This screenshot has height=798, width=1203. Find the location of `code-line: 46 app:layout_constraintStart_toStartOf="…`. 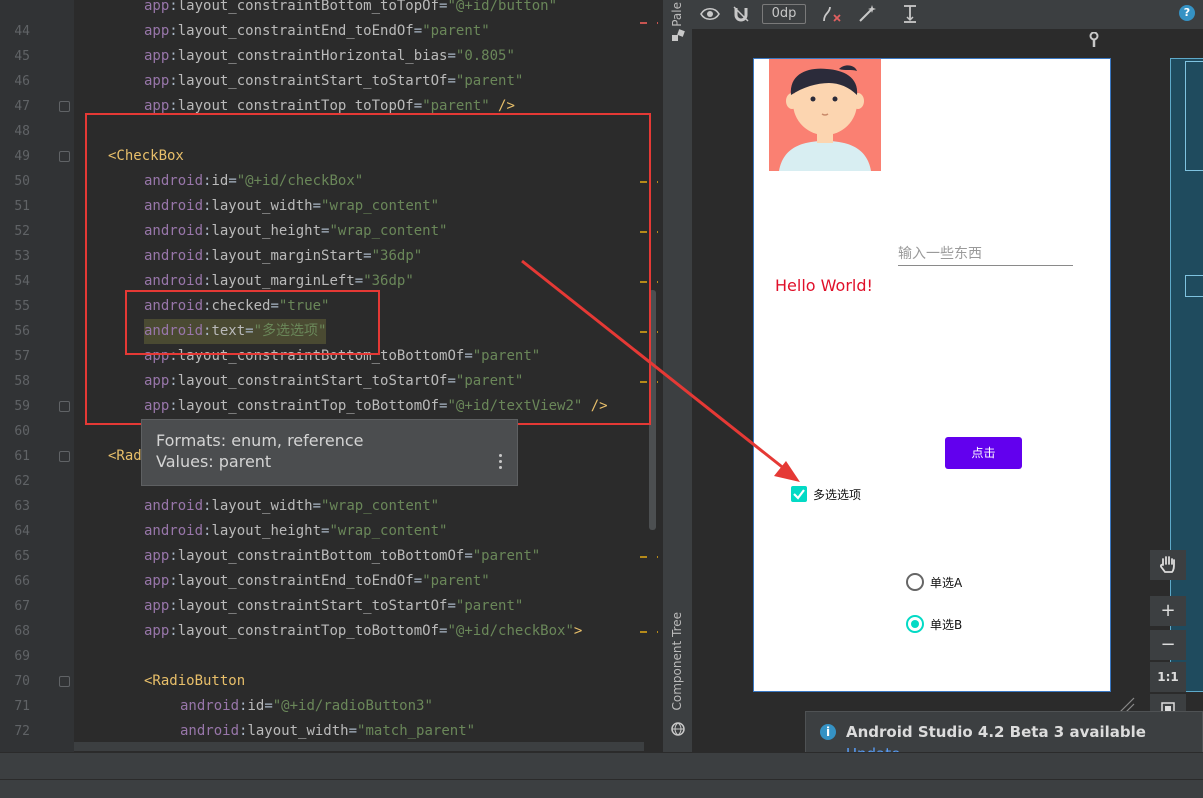

code-line: 46 app:layout_constraintStart_toStartOf="… is located at coordinates (331, 81).